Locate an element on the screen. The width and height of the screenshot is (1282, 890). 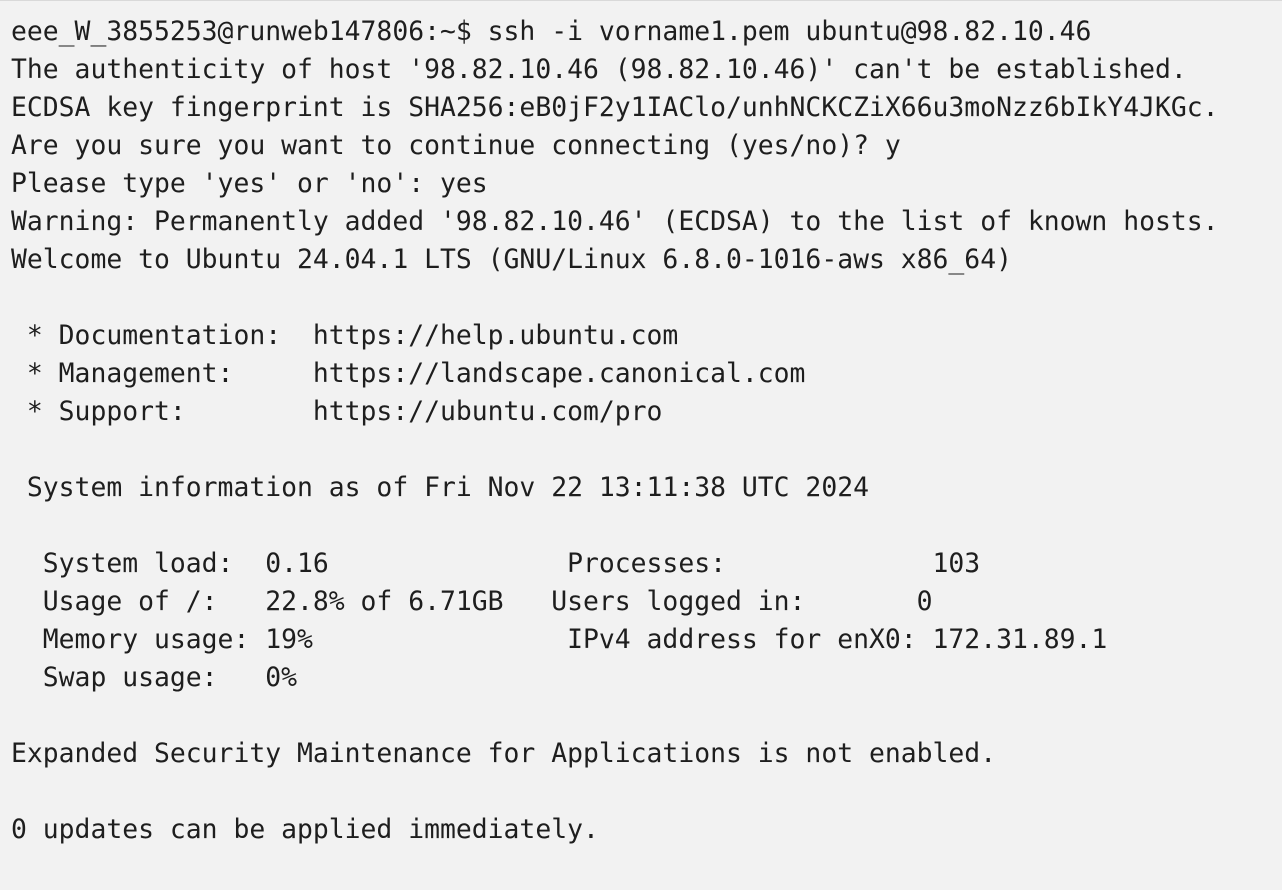
terminal-line-swap-usage: Swap usage: 0% is located at coordinates (154, 677).